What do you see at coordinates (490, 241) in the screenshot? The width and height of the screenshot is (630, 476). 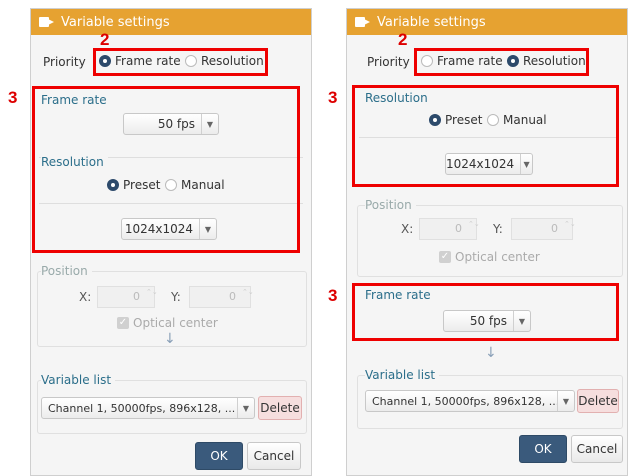 I see `position-group` at bounding box center [490, 241].